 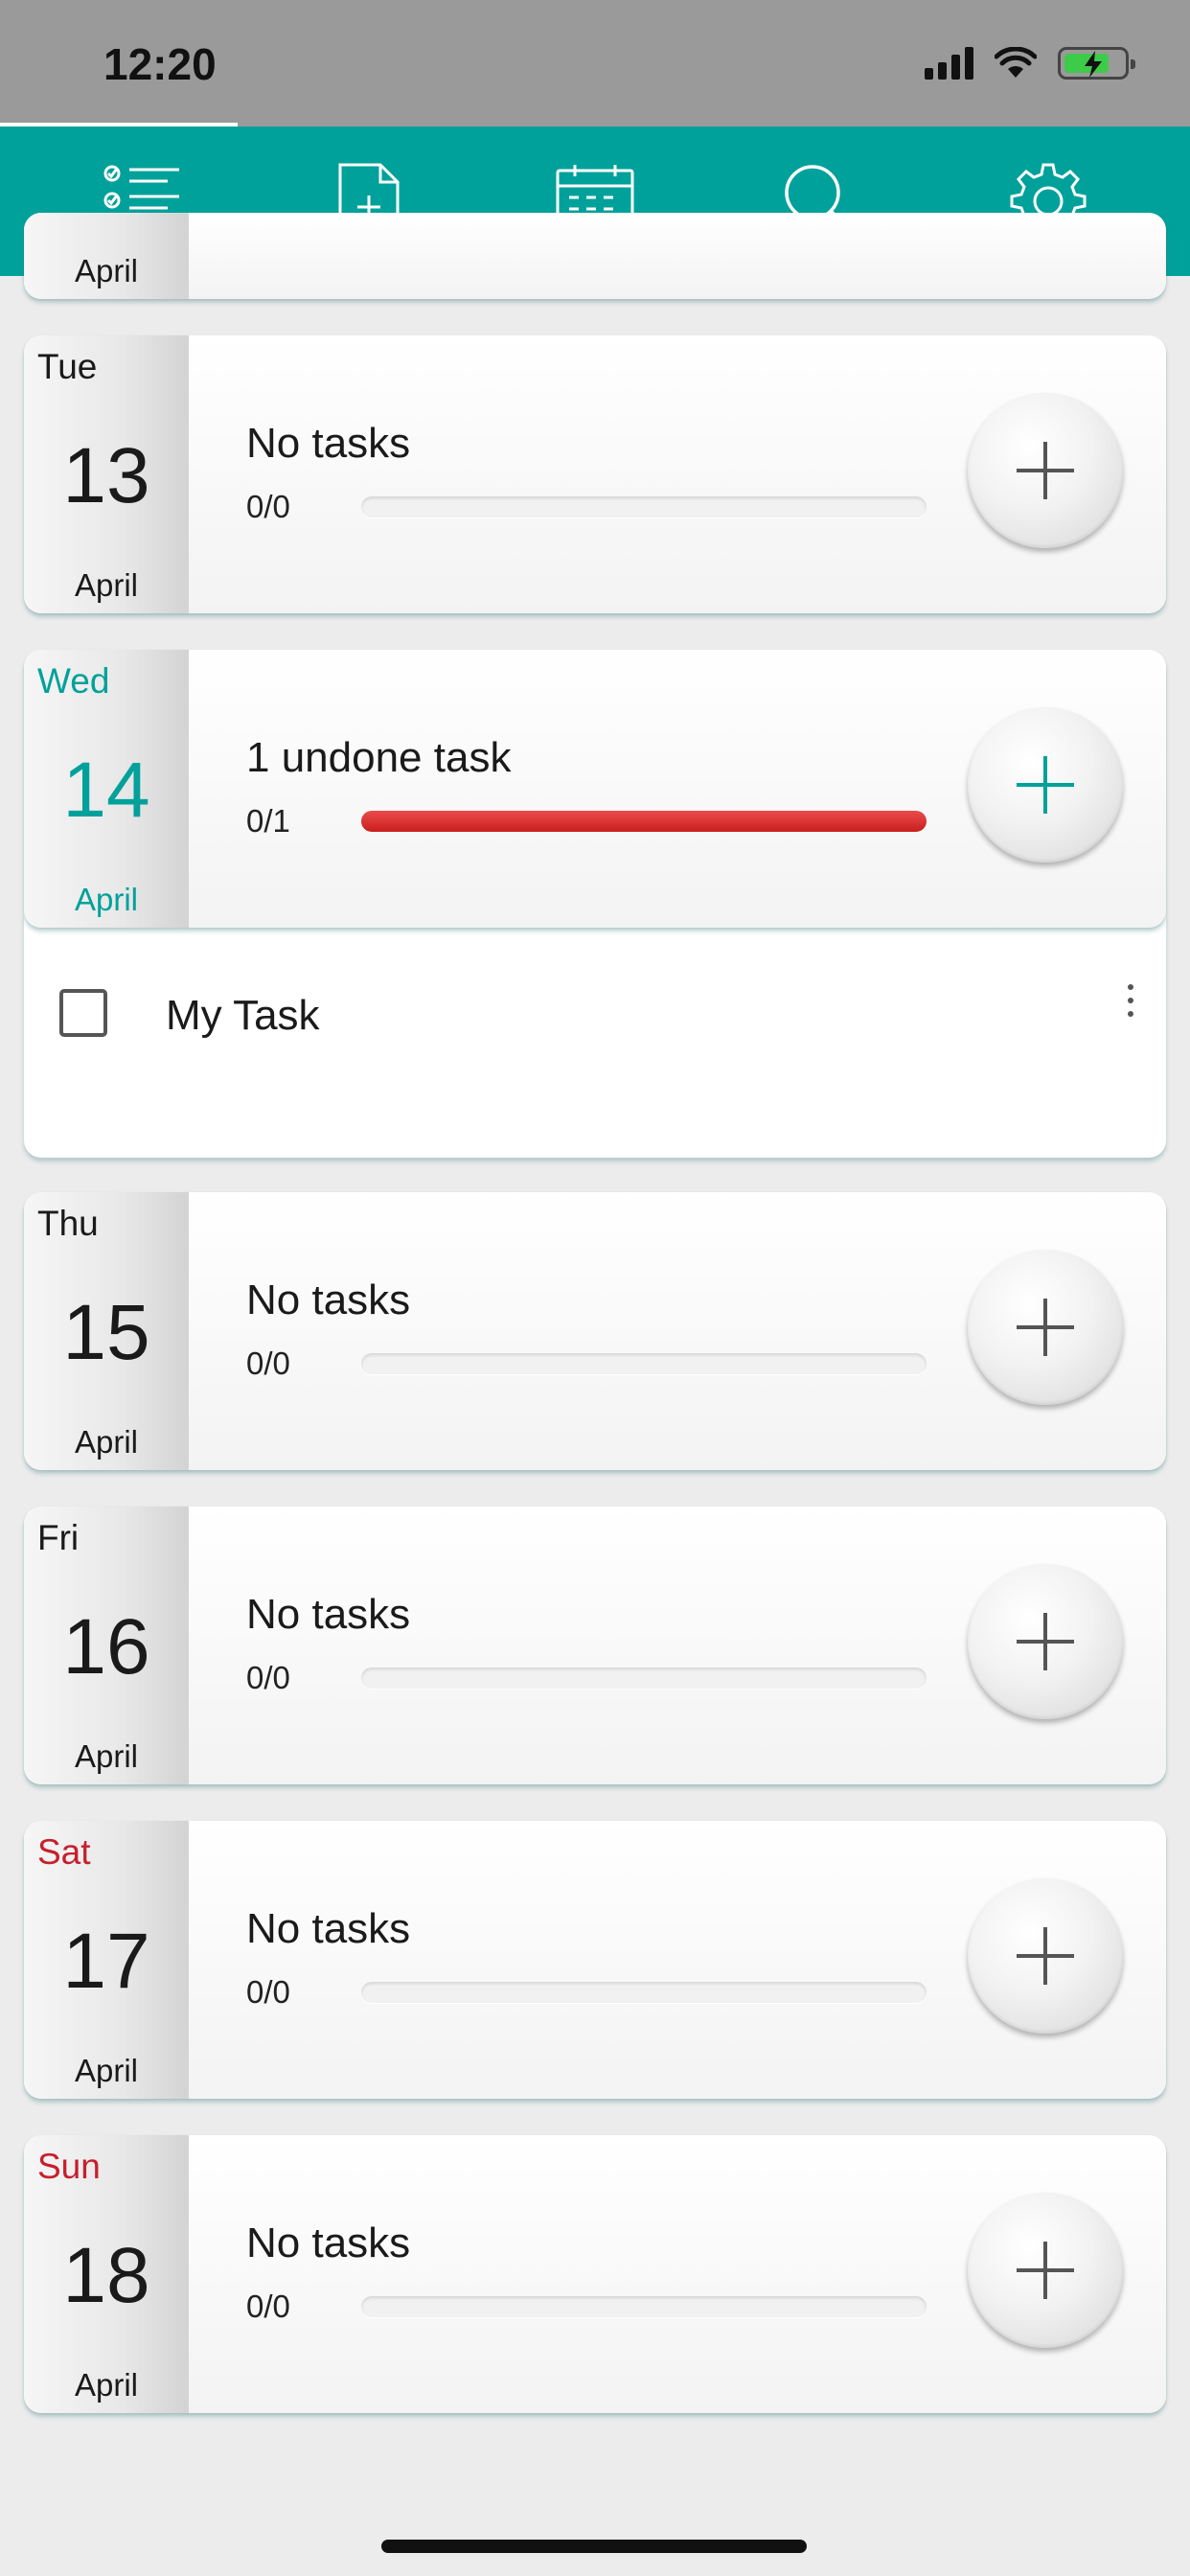 What do you see at coordinates (268, 821) in the screenshot?
I see `task-count: 0/1` at bounding box center [268, 821].